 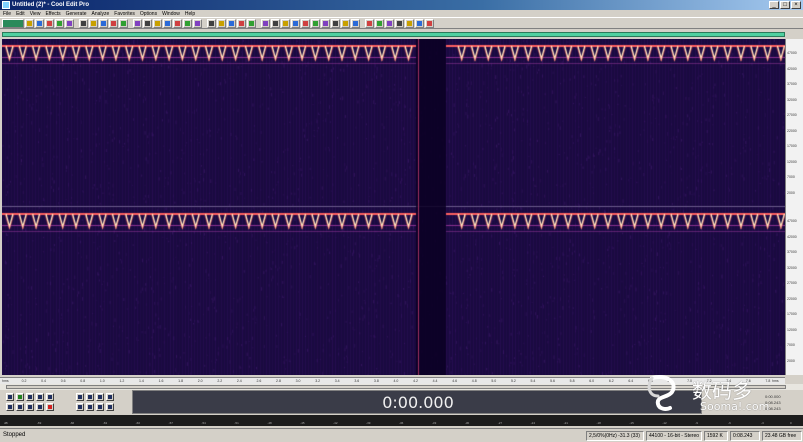 What do you see at coordinates (50, 5) in the screenshot?
I see `window-title: Untitled (2)* - Cool Edit Pro` at bounding box center [50, 5].